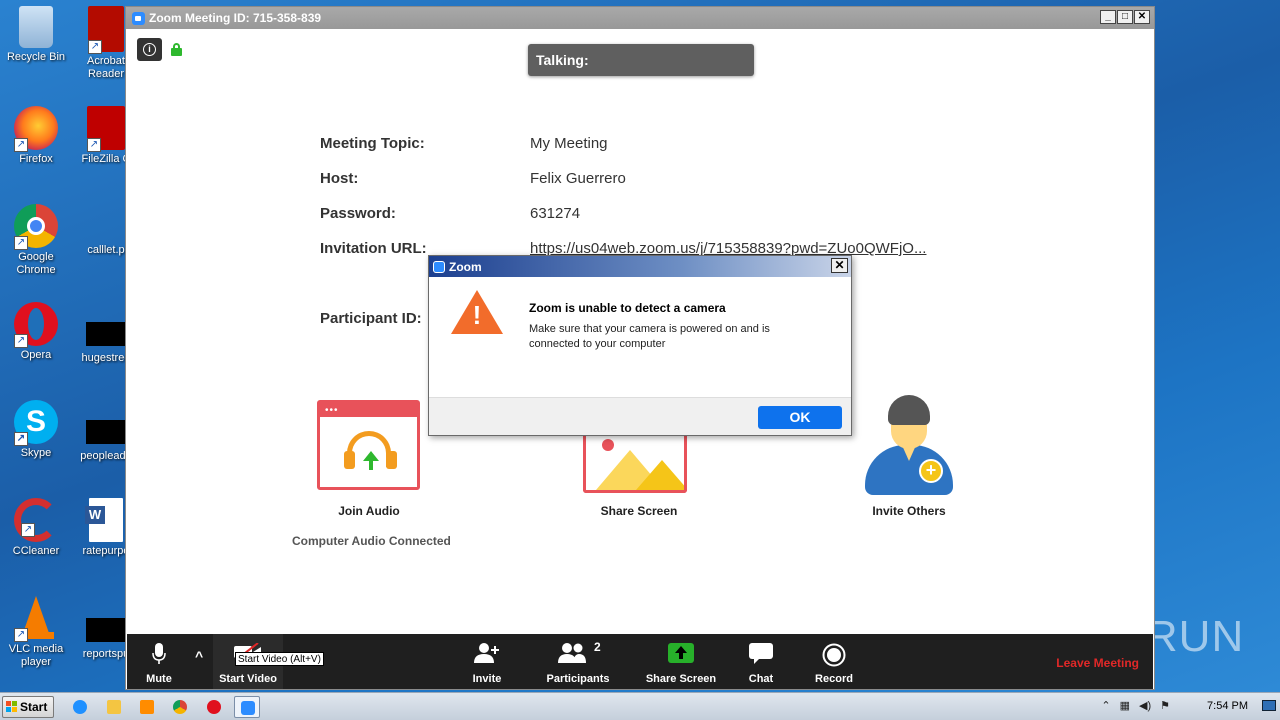 This screenshot has width=1280, height=720. I want to click on participants-label: Participants, so click(578, 679).